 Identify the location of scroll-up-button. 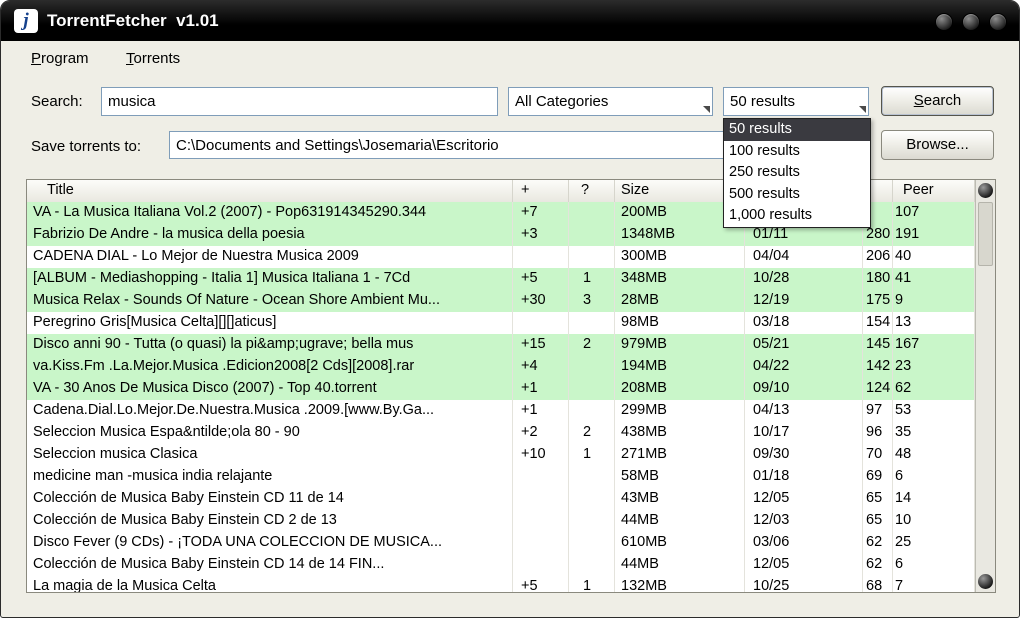
(985, 190).